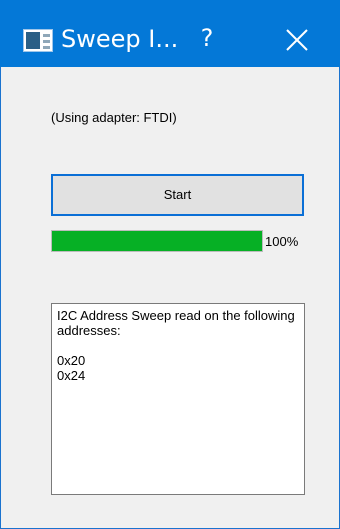 The image size is (340, 529). I want to click on title-bar: Sweep I... ?, so click(170, 33).